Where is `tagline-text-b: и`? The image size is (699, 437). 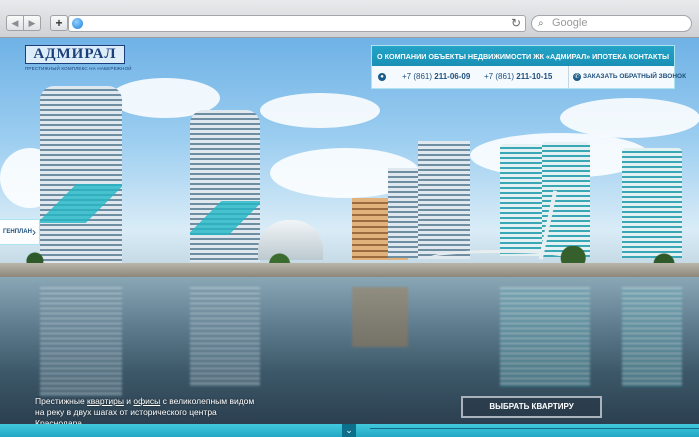
tagline-text-b: и is located at coordinates (128, 401).